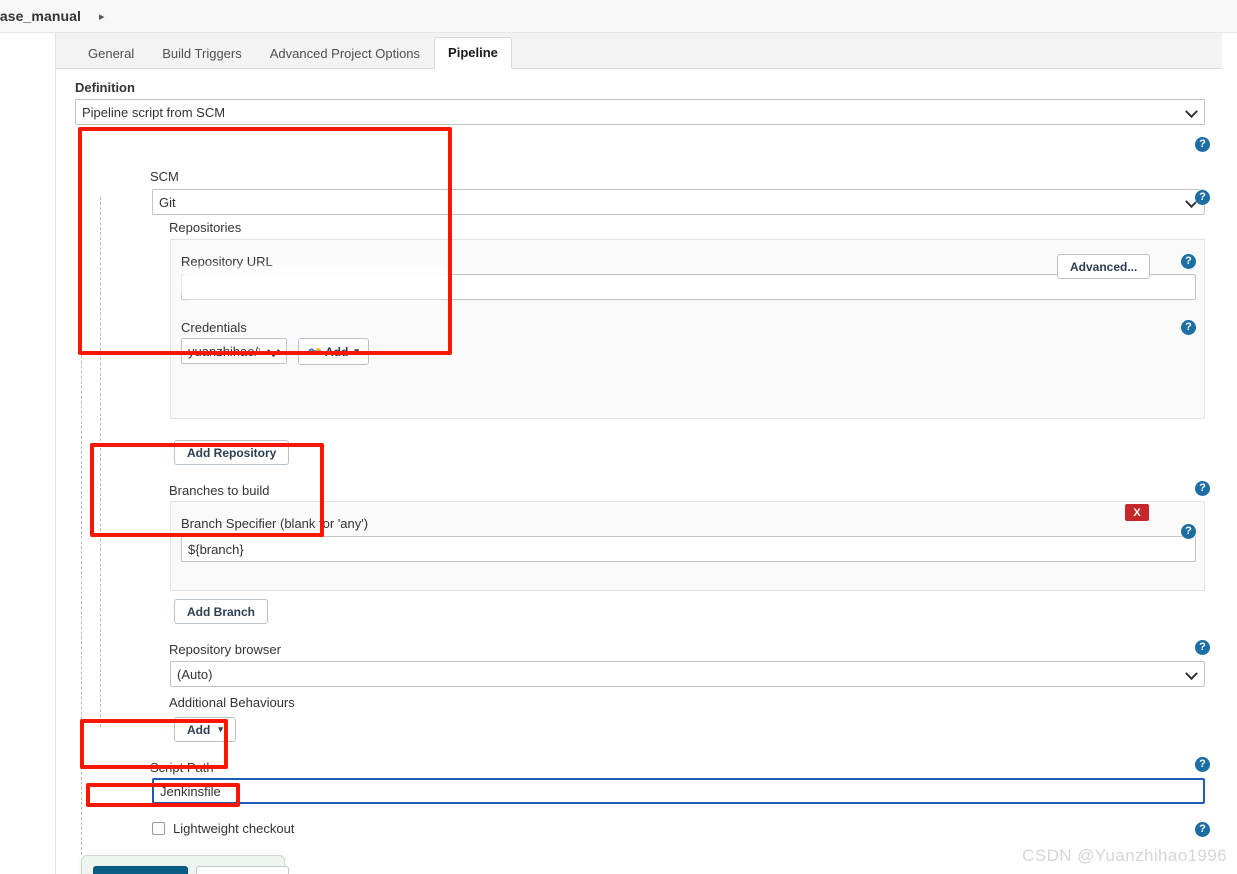 This screenshot has height=874, width=1237. What do you see at coordinates (1202, 144) in the screenshot?
I see `help-icon-scm: ?` at bounding box center [1202, 144].